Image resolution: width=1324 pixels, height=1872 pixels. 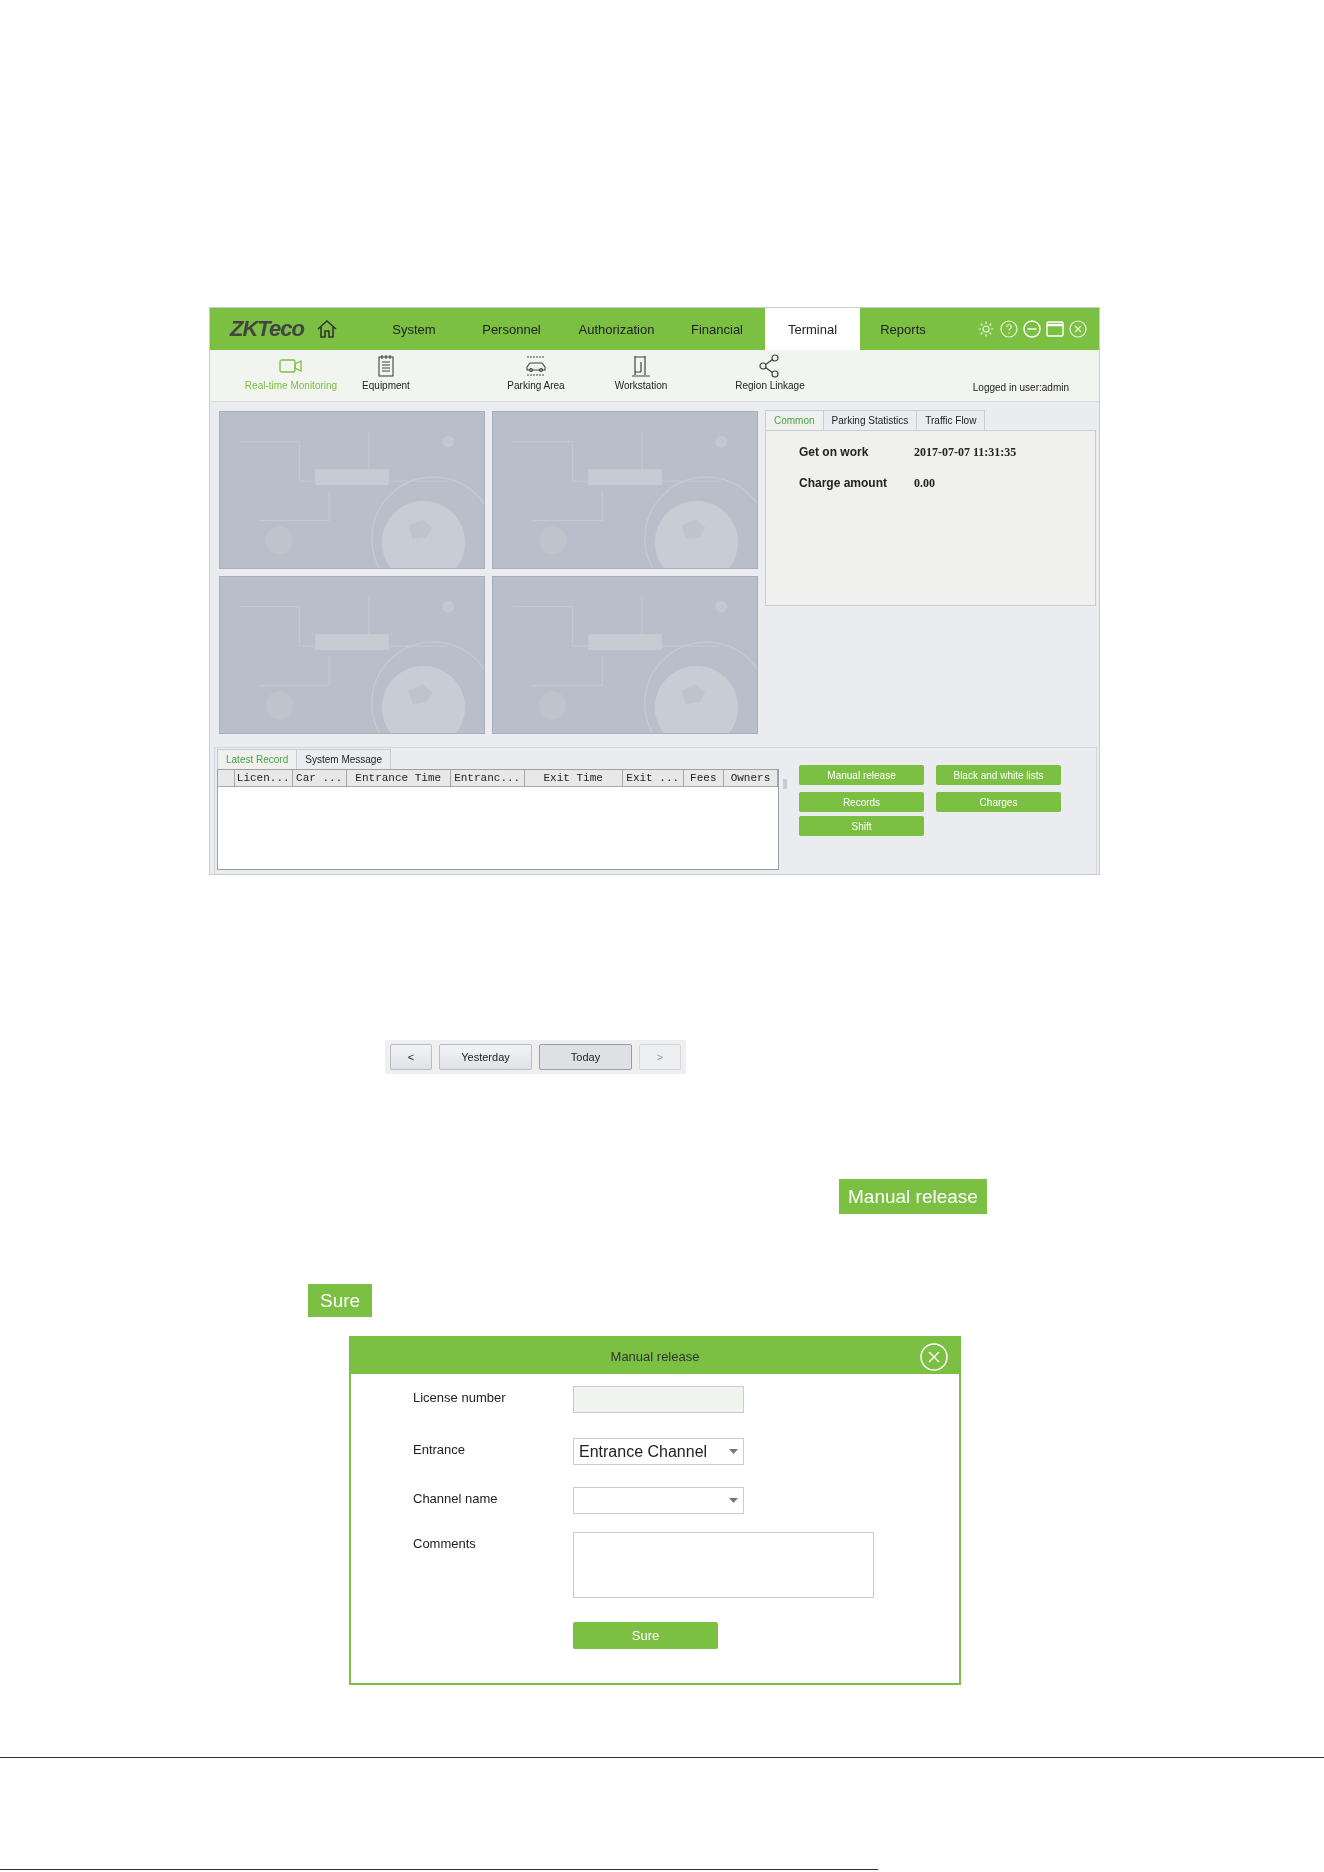 What do you see at coordinates (965, 452) in the screenshot?
I see `field-value: 2017-07-07 11:31:35` at bounding box center [965, 452].